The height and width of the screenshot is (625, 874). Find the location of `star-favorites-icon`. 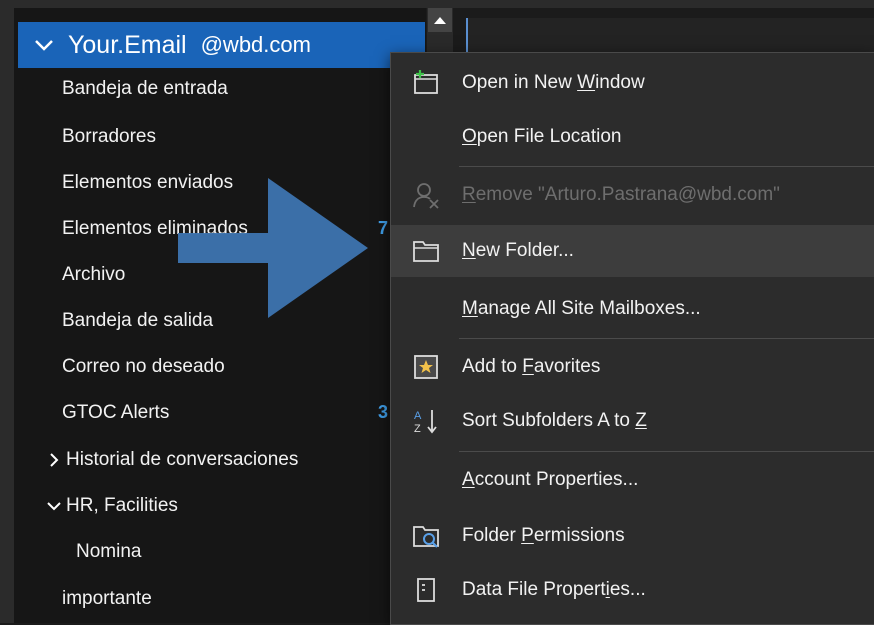

star-favorites-icon is located at coordinates (426, 367).